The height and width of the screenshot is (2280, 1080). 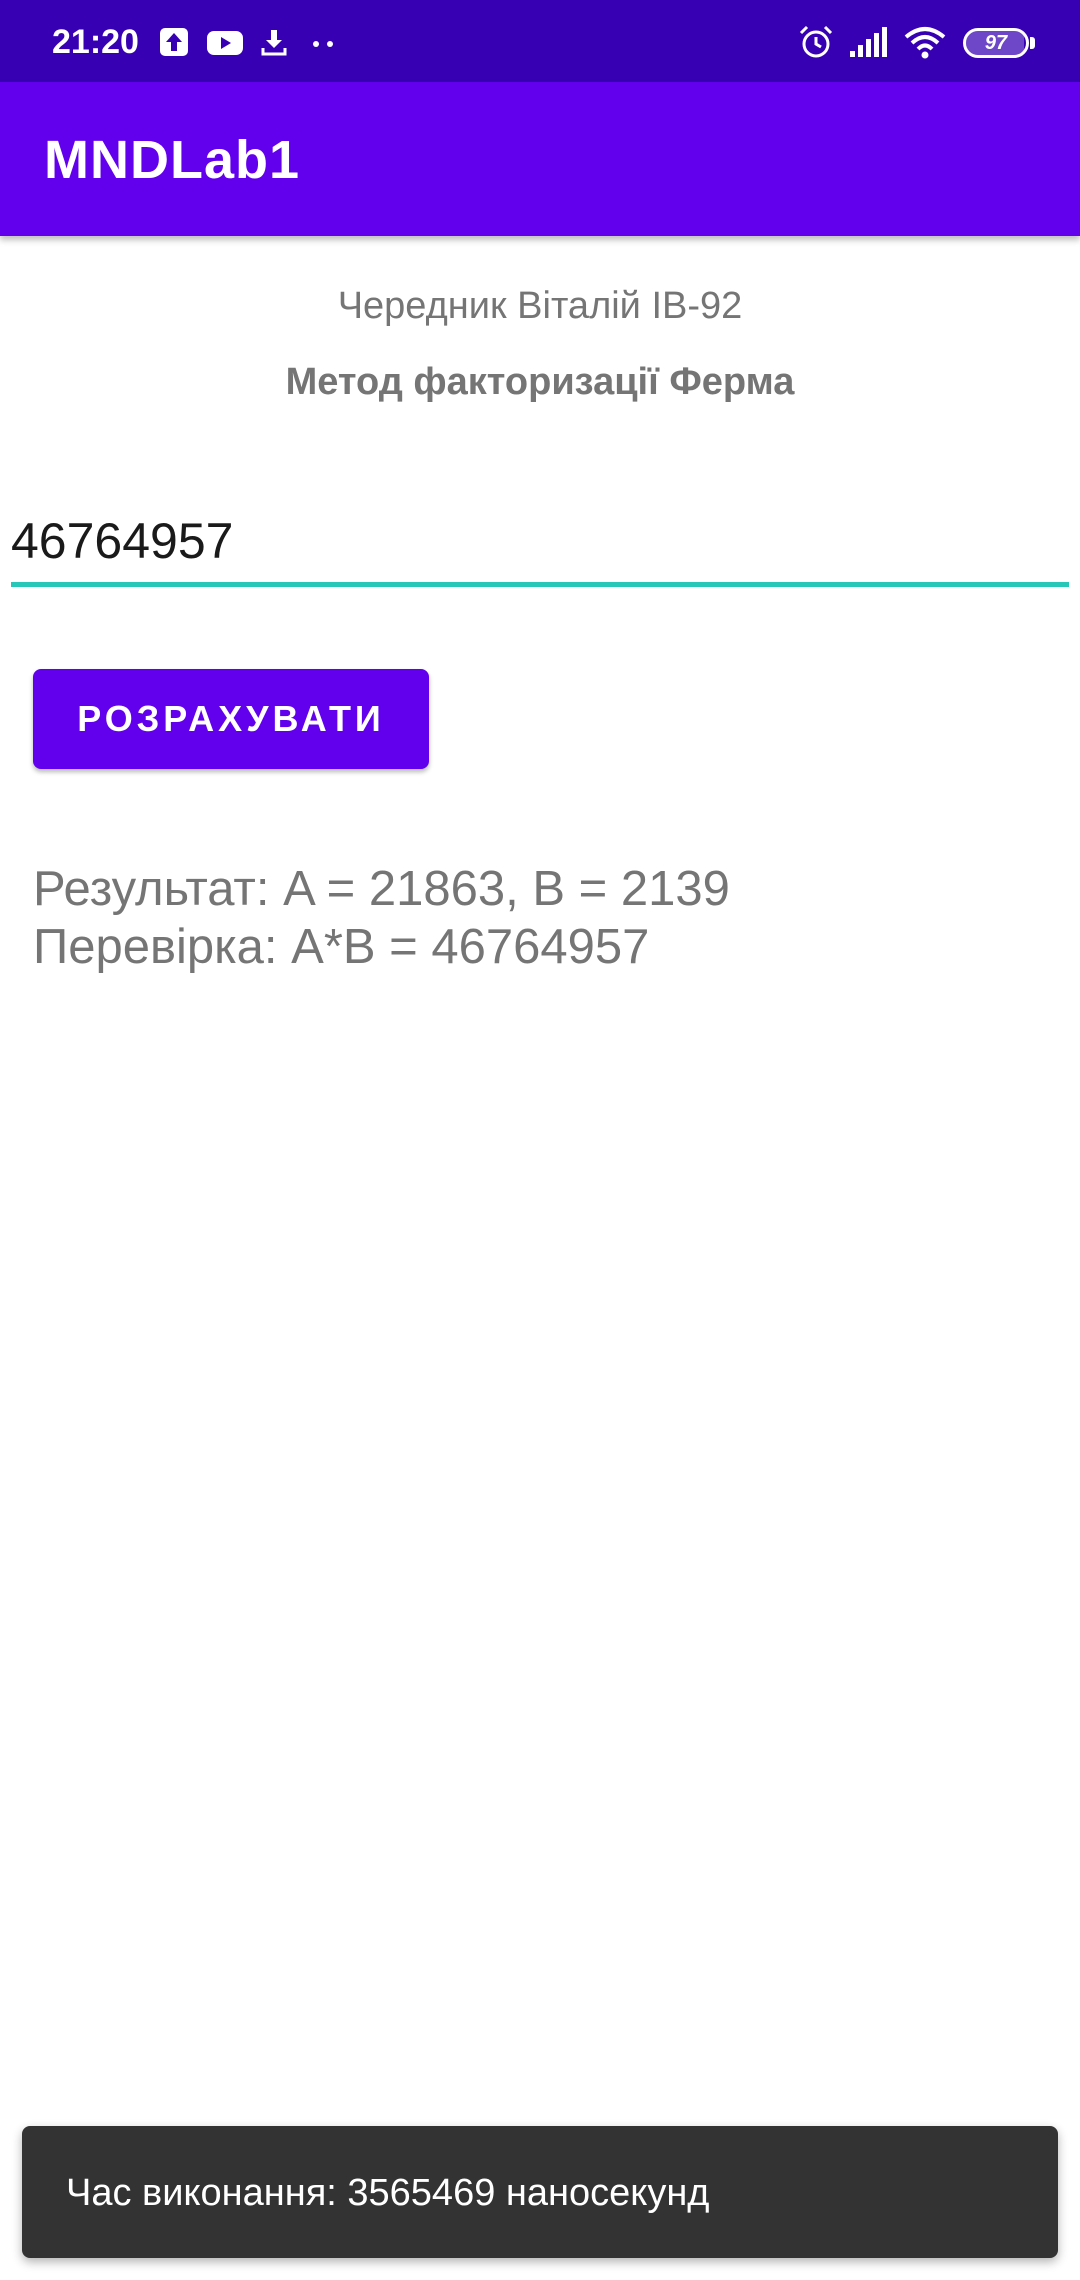 I want to click on author-label: Чередник Віталій ІВ-92, so click(x=540, y=306).